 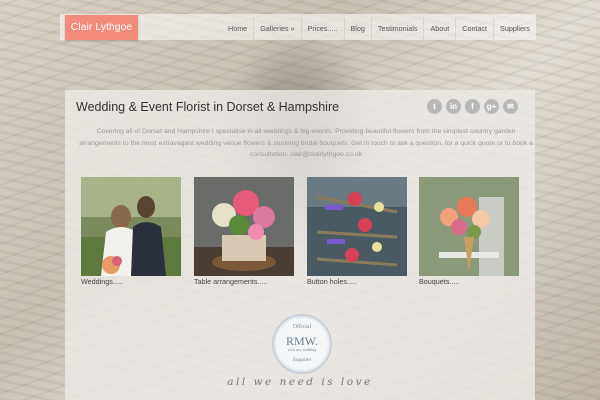 I want to click on table-arrangement-photo, so click(x=244, y=226).